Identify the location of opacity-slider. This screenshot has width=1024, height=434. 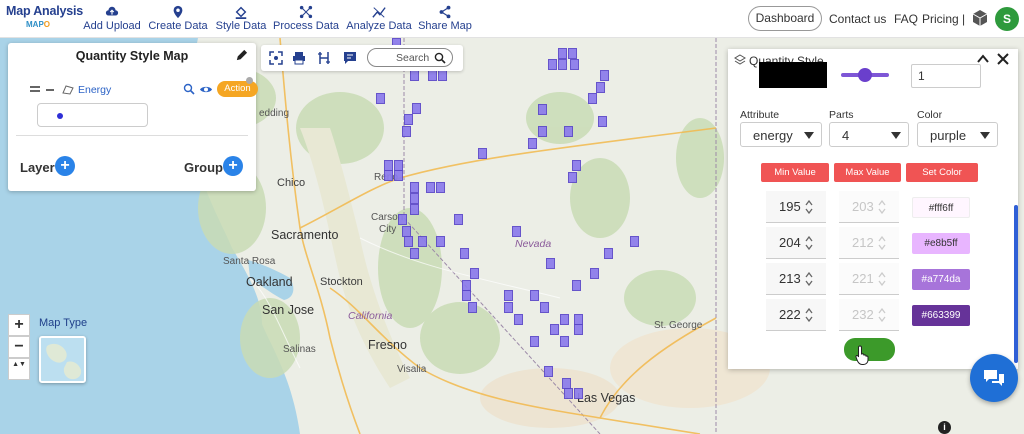
(865, 75).